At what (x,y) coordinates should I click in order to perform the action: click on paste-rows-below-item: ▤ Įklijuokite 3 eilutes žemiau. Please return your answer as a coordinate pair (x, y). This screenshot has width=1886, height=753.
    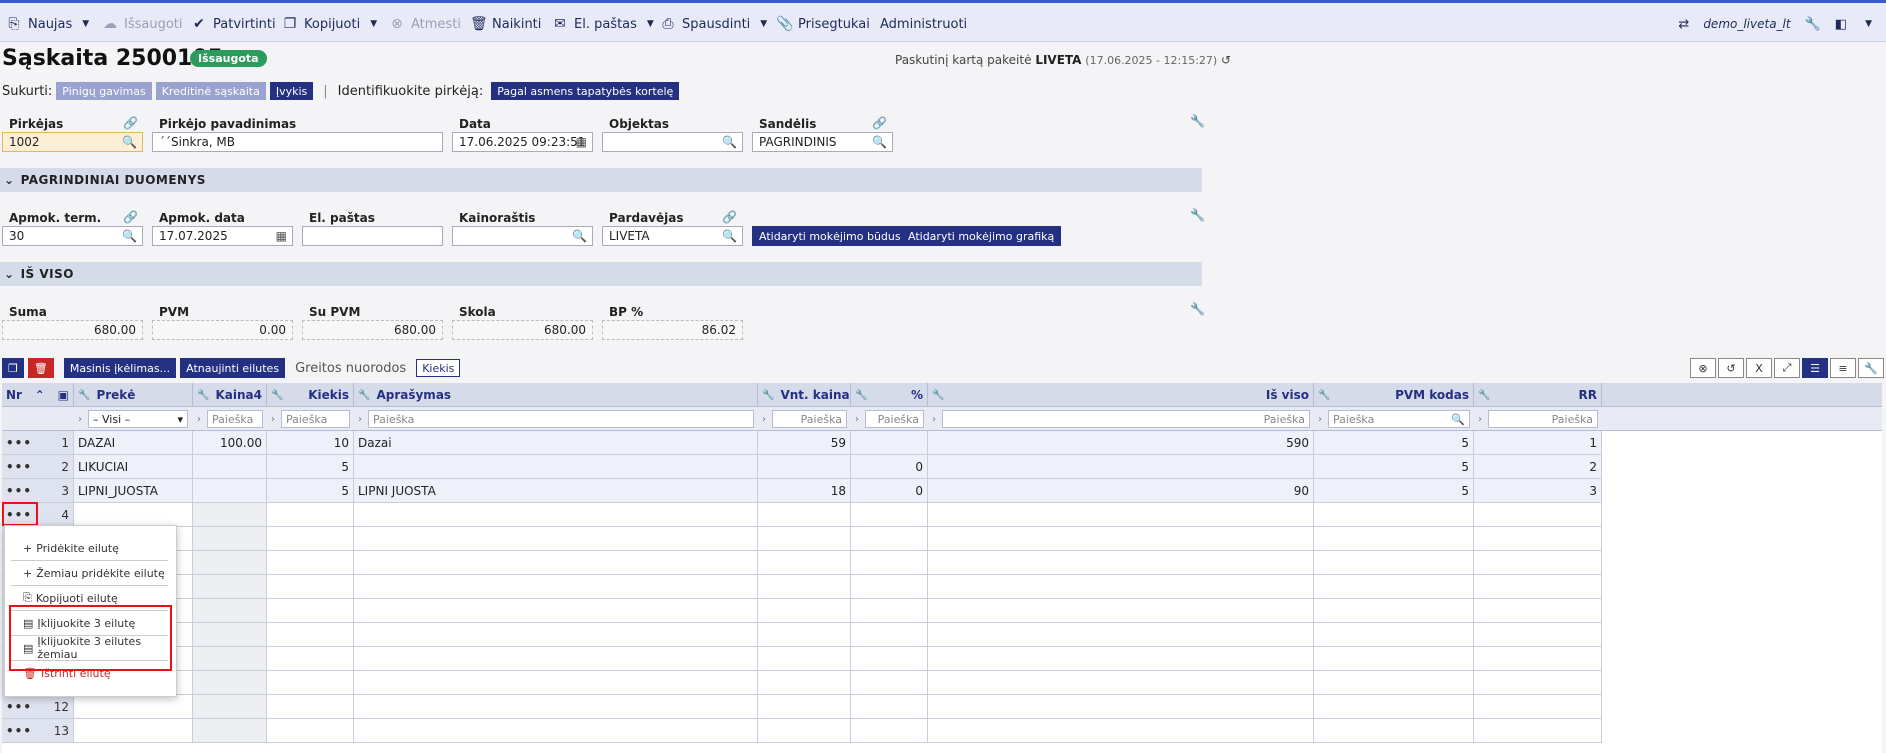
    Looking at the image, I should click on (89, 648).